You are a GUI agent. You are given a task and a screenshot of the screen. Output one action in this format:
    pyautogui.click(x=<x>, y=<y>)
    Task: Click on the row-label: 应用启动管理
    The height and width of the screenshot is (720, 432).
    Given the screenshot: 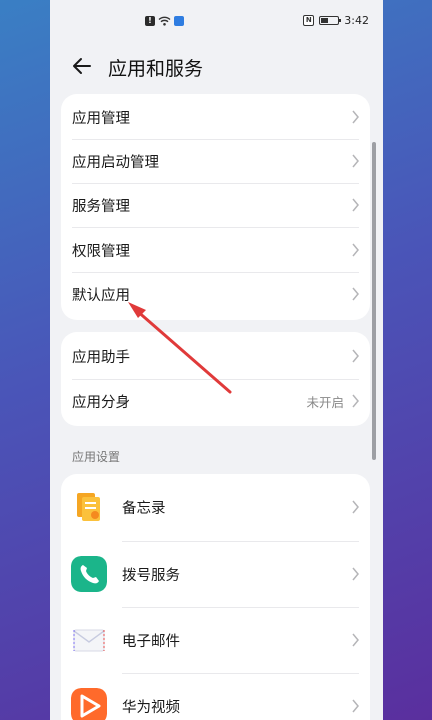 What is the action you would take?
    pyautogui.click(x=115, y=162)
    